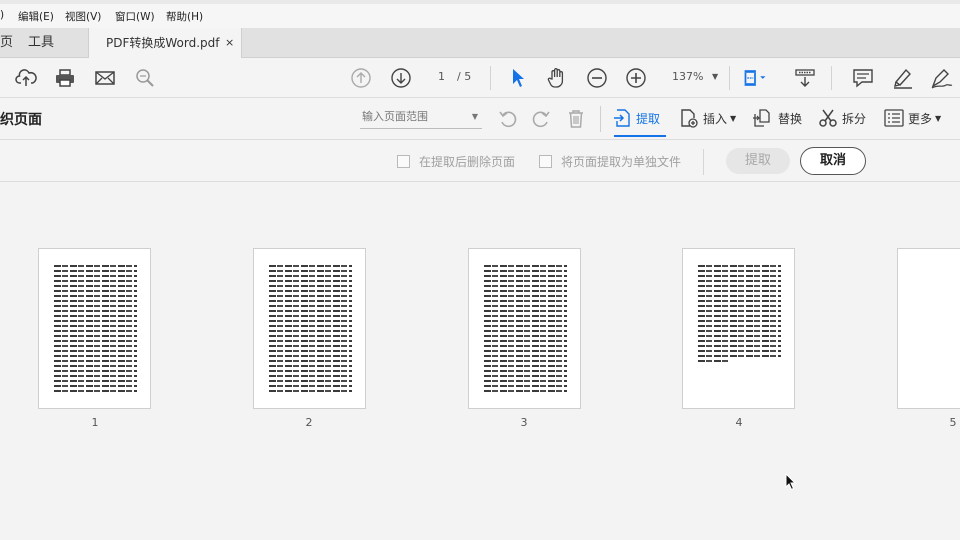 Image resolution: width=960 pixels, height=540 pixels. I want to click on menu-file-fragment: ), so click(2, 15).